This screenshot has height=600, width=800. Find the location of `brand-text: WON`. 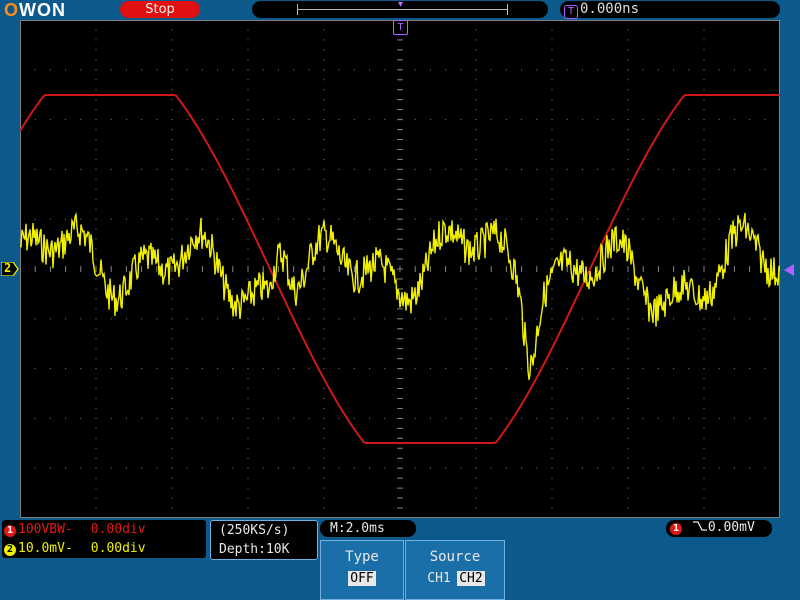

brand-text: WON is located at coordinates (43, 10).